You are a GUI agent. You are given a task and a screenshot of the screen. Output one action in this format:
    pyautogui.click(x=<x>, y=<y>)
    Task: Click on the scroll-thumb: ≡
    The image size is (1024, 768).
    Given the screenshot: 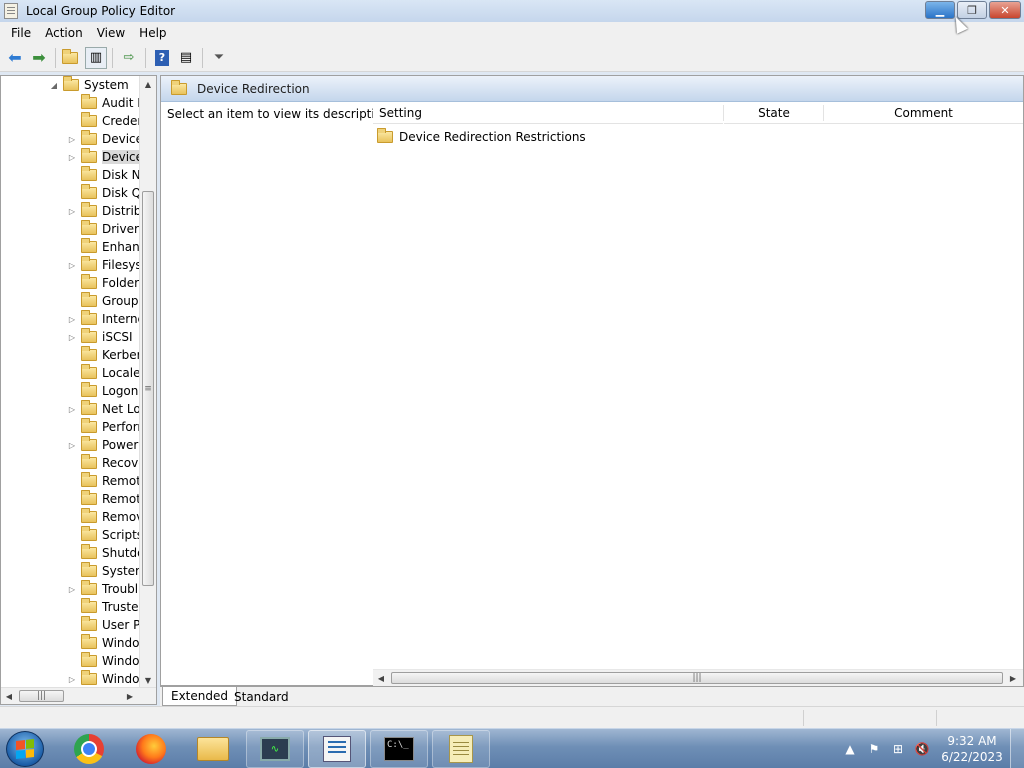 What is the action you would take?
    pyautogui.click(x=148, y=388)
    